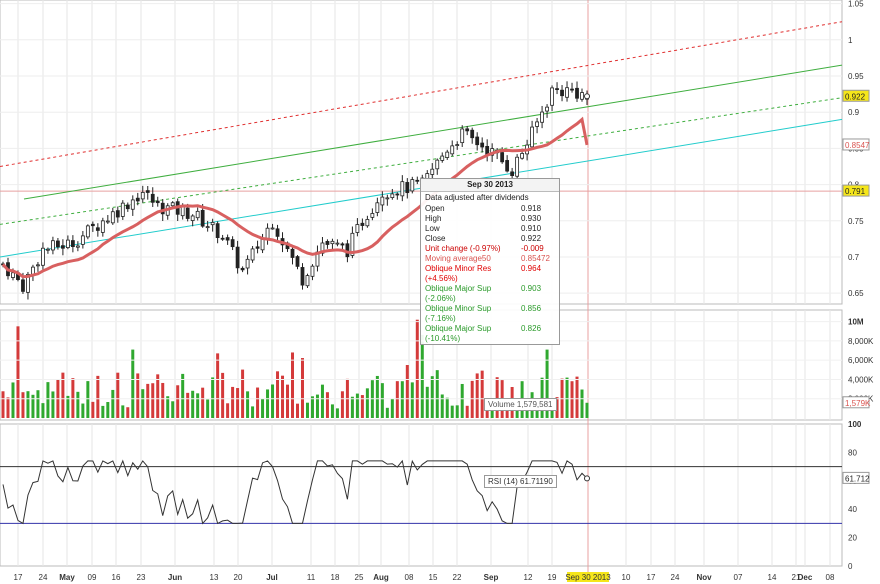 Image resolution: width=880 pixels, height=584 pixels. Describe the element at coordinates (855, 96) in the screenshot. I see `price-badge: 0.922` at that location.